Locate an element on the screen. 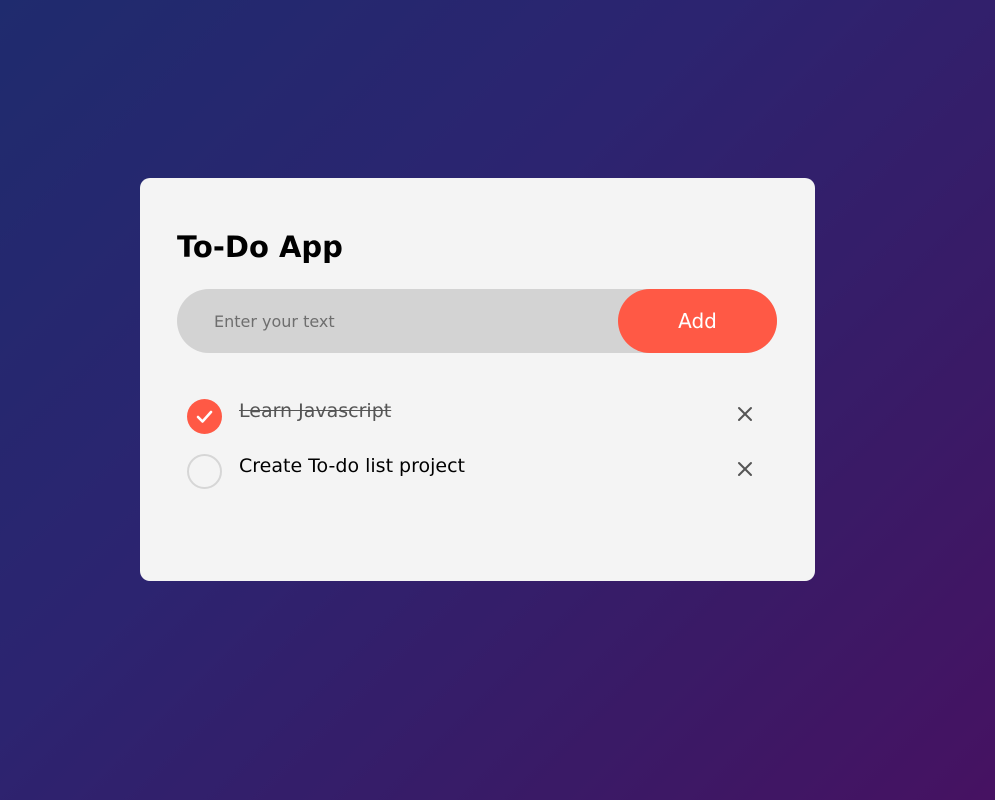  check-icon is located at coordinates (204, 416).